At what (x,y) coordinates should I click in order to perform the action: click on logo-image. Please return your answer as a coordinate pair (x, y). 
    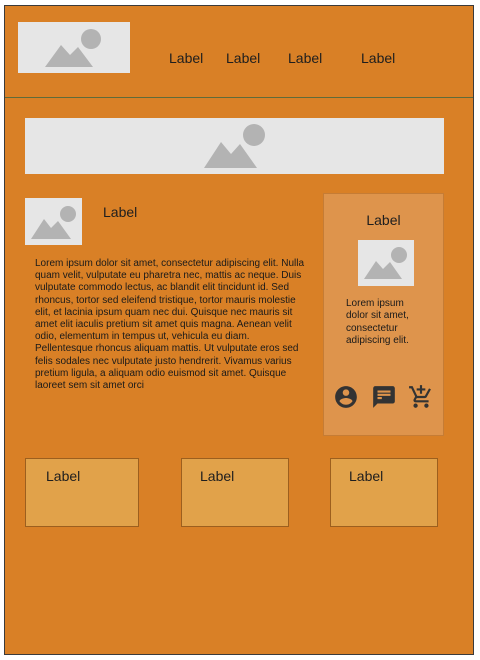
    Looking at the image, I should click on (74, 47).